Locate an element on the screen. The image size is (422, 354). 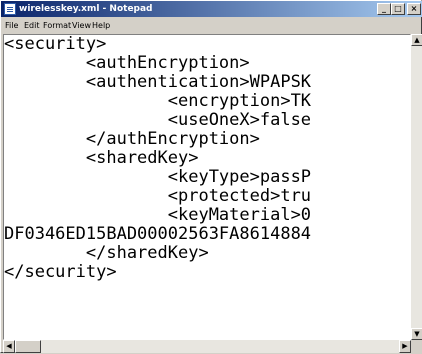
scroll-left-icon: ◀ is located at coordinates (9, 346).